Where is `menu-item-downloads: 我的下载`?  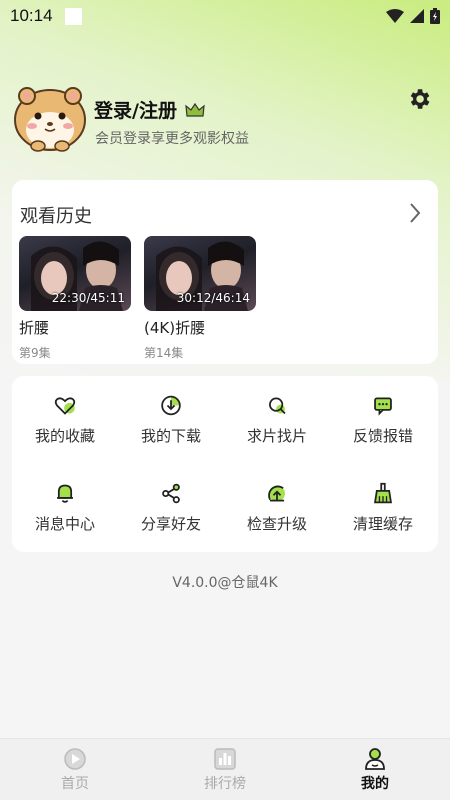 menu-item-downloads: 我的下载 is located at coordinates (171, 411).